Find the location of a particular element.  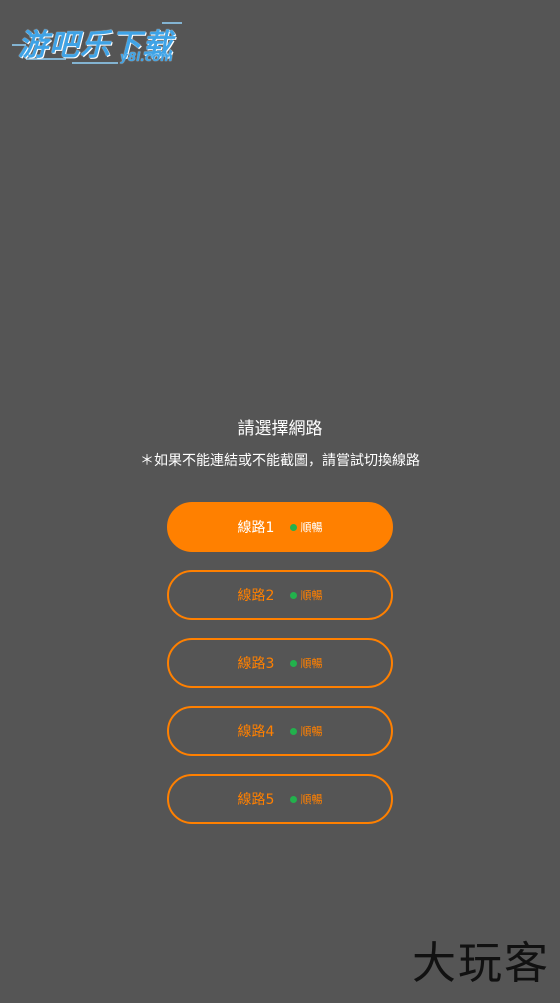

route-list: 線路1 順暢 線路2 順暢 線路3 順暢 線路4 順暢 線路5 順暢 is located at coordinates (280, 672).